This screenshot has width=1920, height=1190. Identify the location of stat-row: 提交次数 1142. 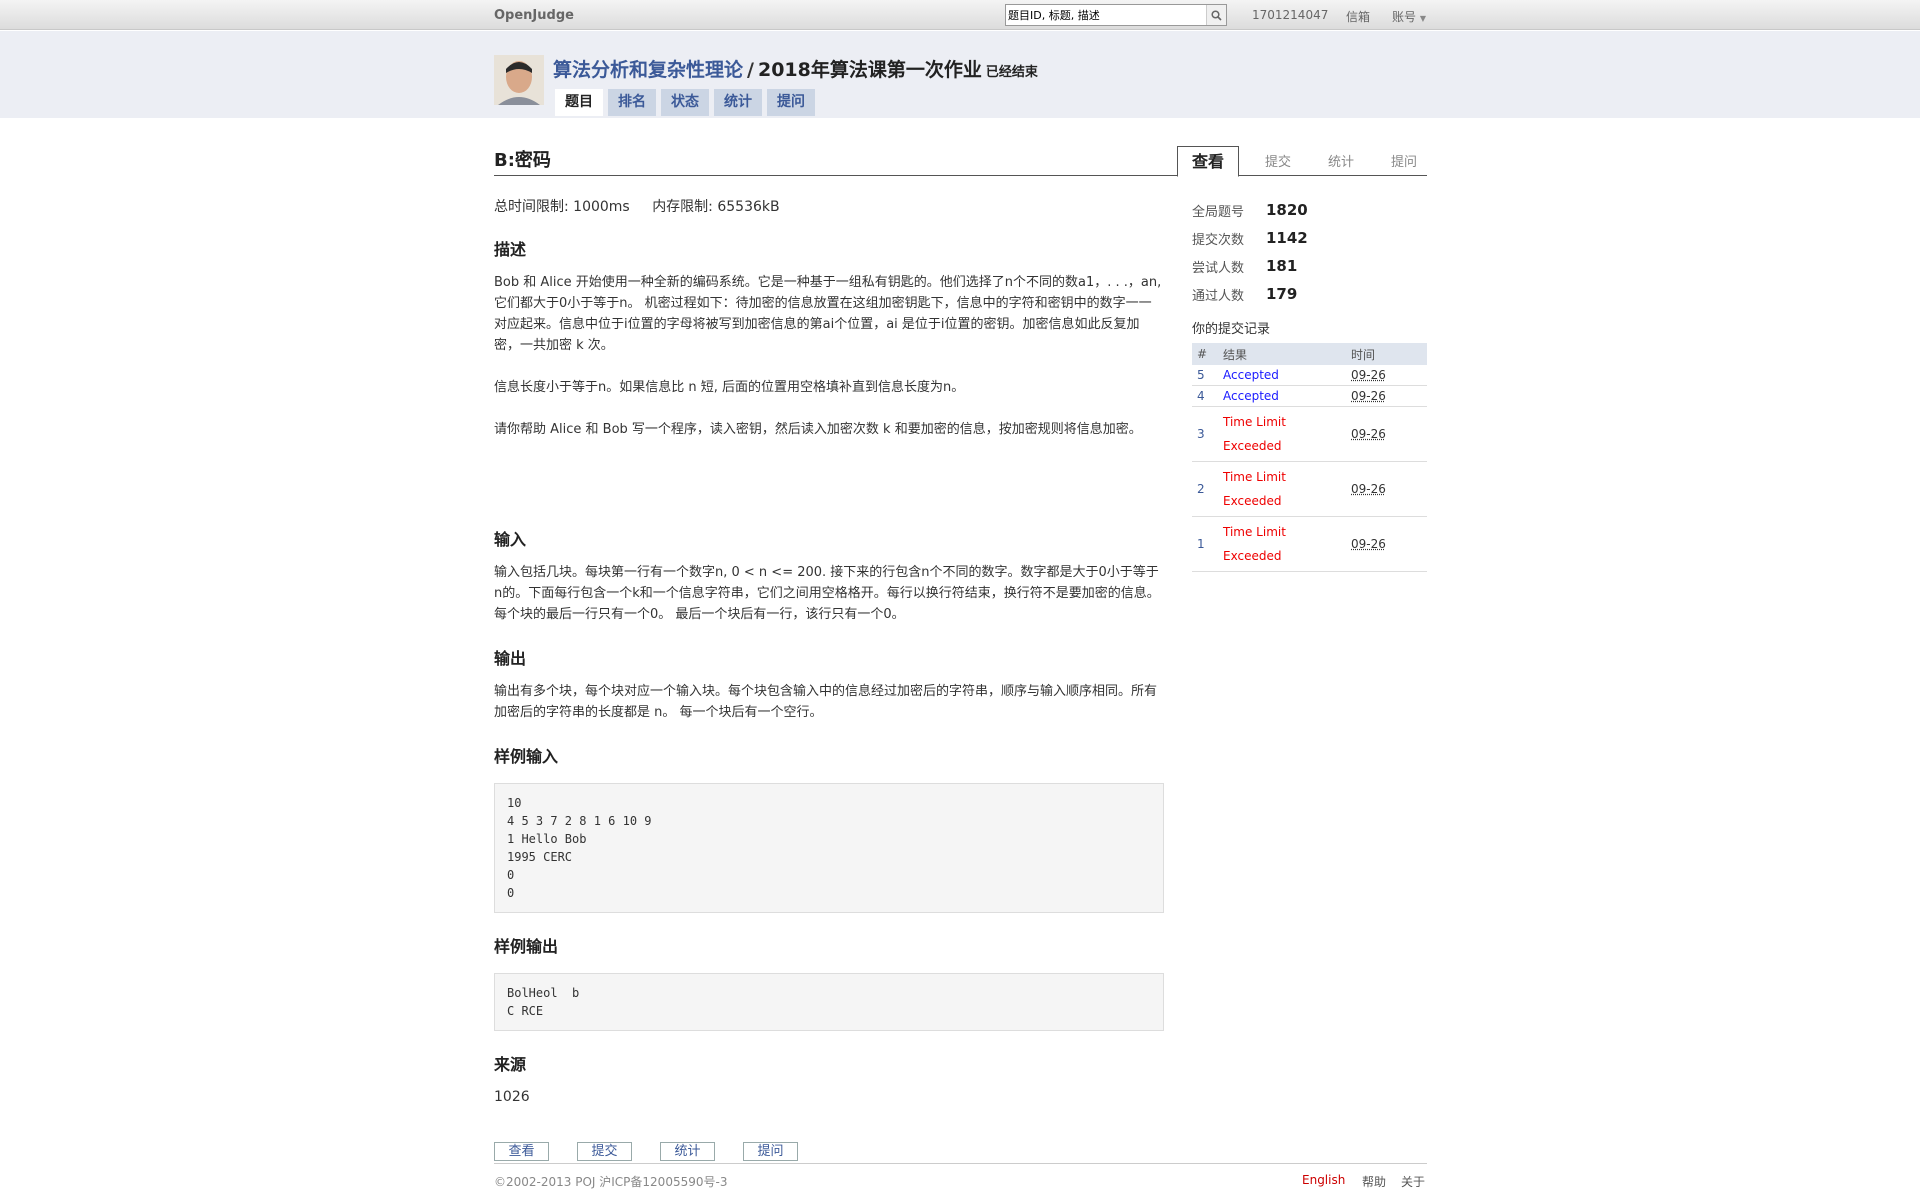
(1309, 238).